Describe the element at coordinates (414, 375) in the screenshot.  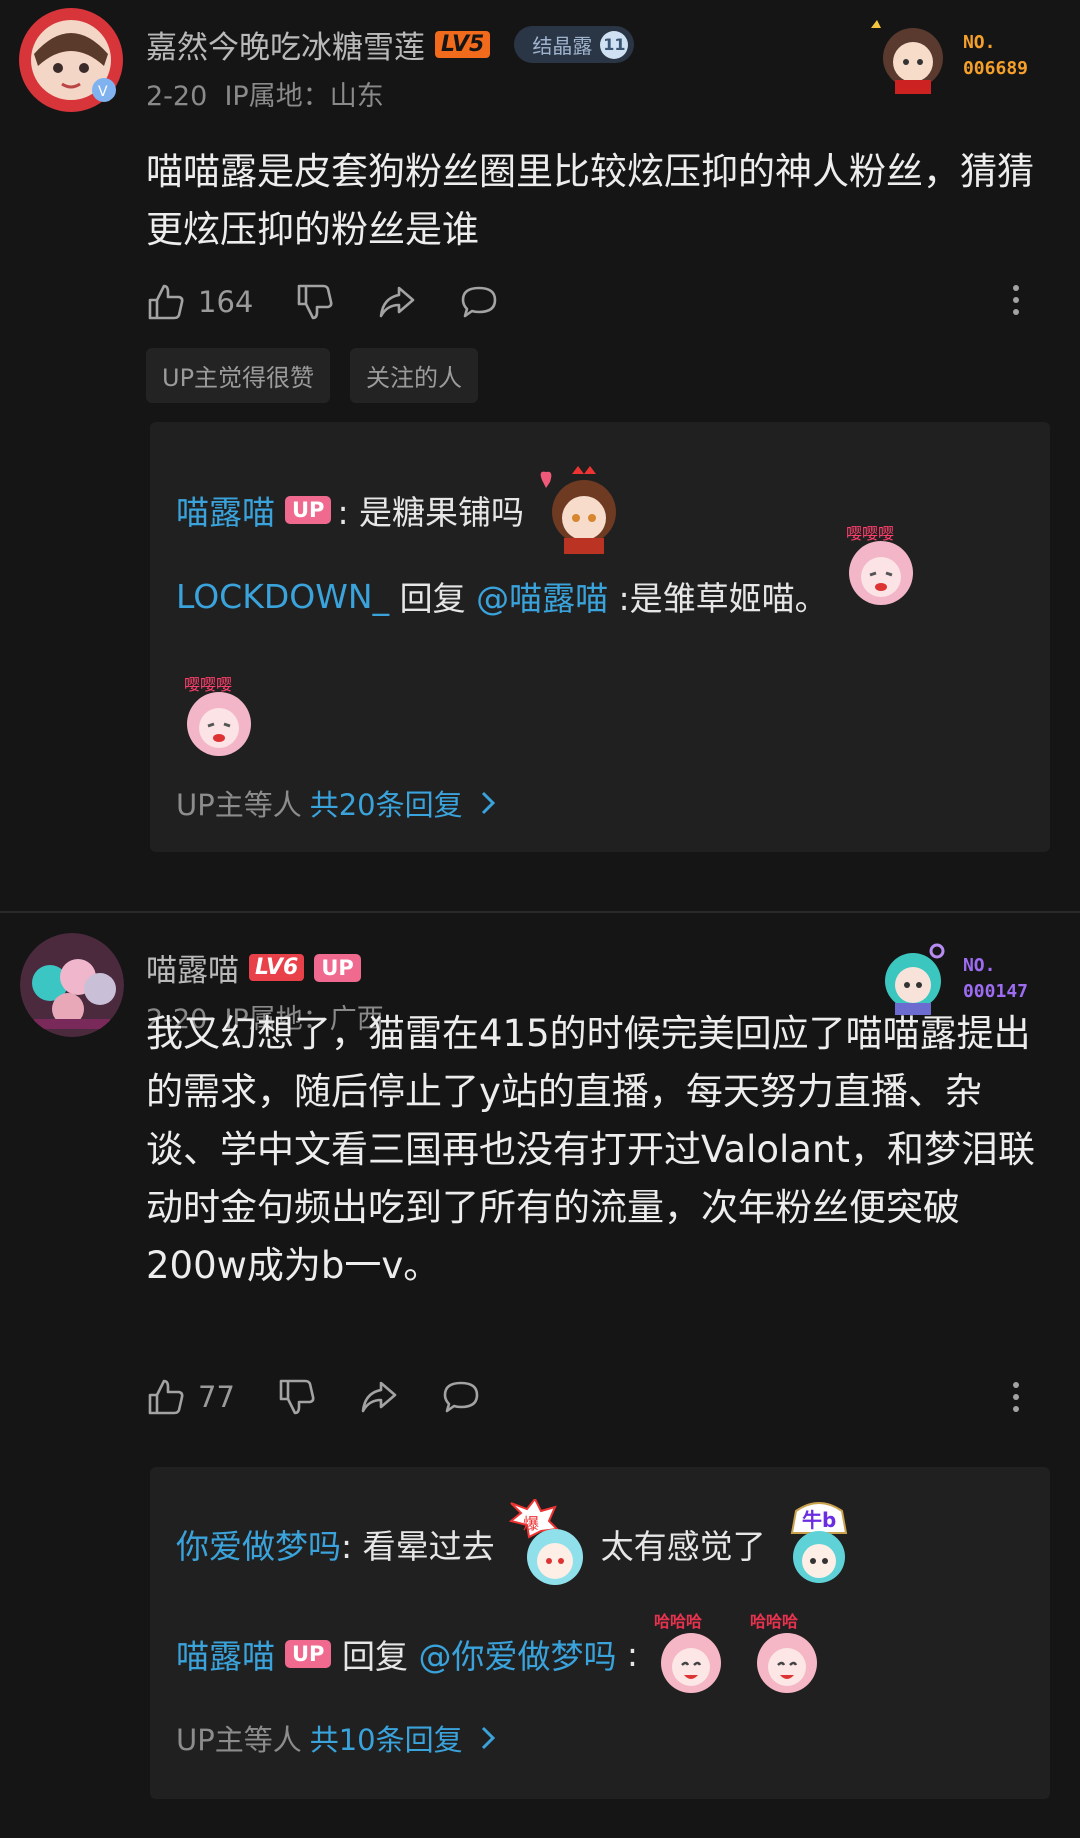
I see `tag-followed: 关注的人` at that location.